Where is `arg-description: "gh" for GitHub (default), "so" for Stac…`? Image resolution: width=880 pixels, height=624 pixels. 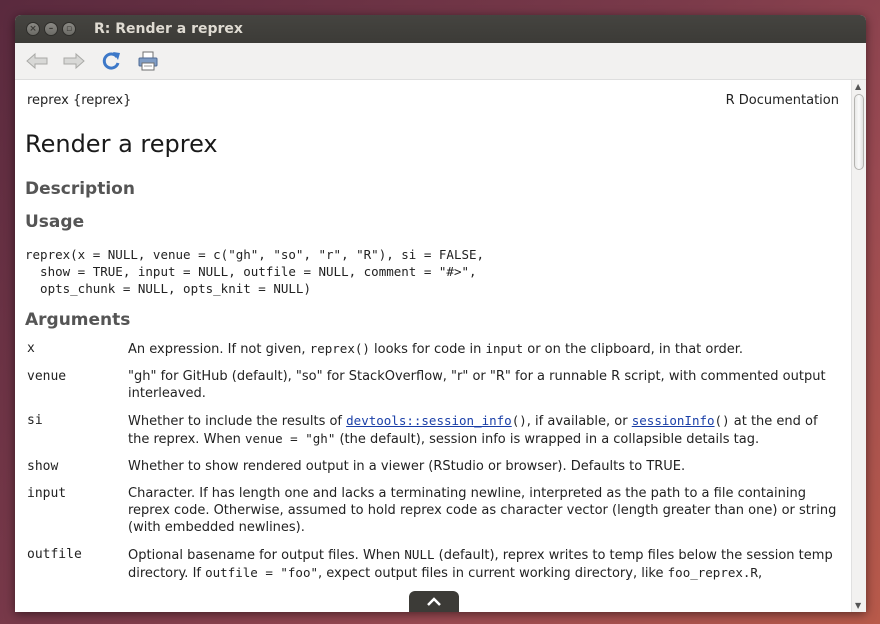 arg-description: "gh" for GitHub (default), "so" for Stac… is located at coordinates (477, 385).